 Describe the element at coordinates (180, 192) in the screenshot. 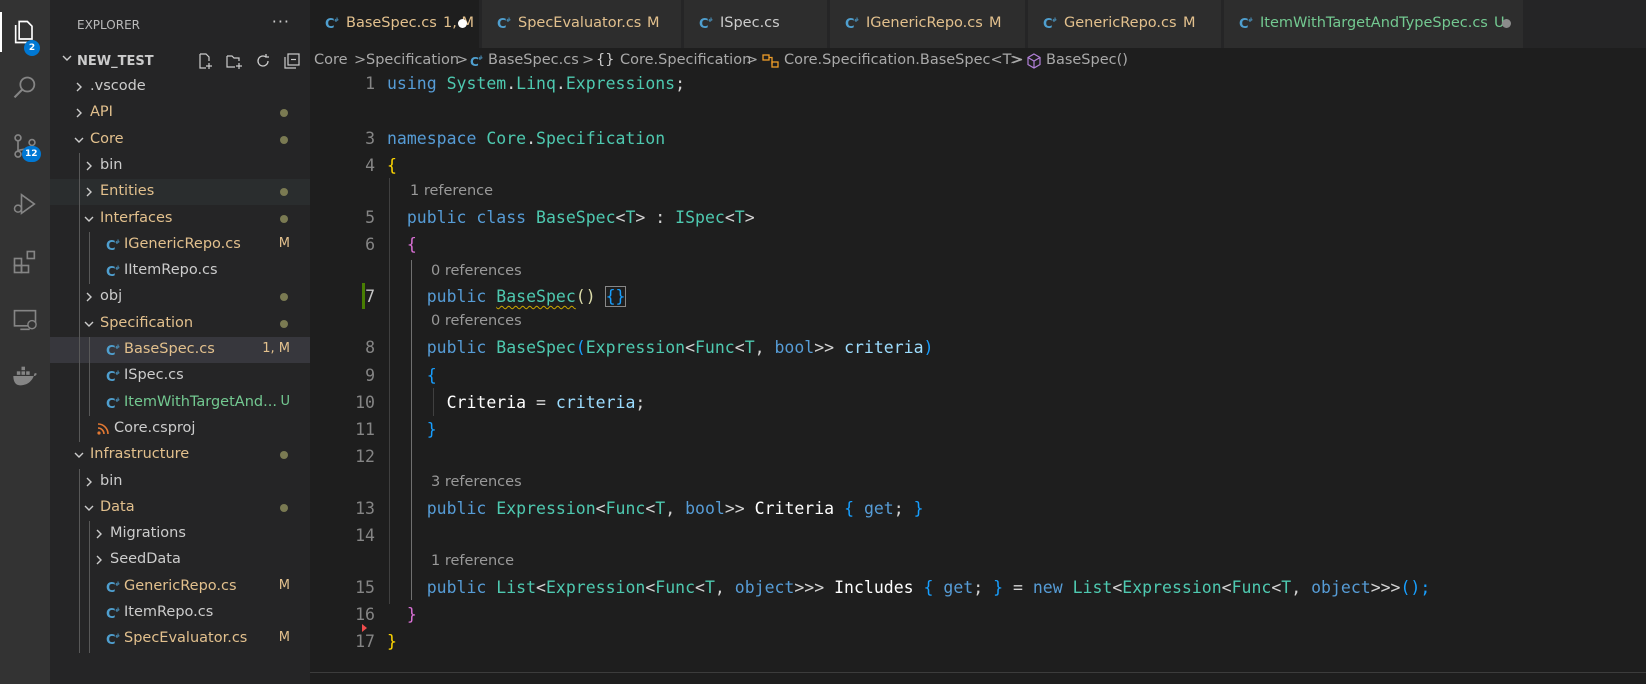

I see `tree-item: Entities` at that location.